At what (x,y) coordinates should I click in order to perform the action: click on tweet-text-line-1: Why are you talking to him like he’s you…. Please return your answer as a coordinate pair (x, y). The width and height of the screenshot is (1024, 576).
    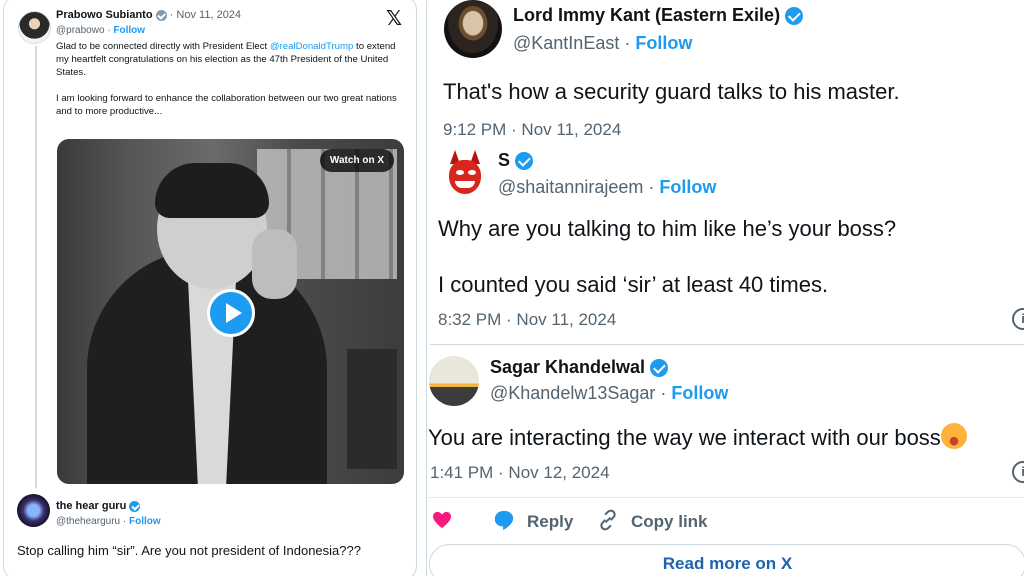
    Looking at the image, I should click on (667, 228).